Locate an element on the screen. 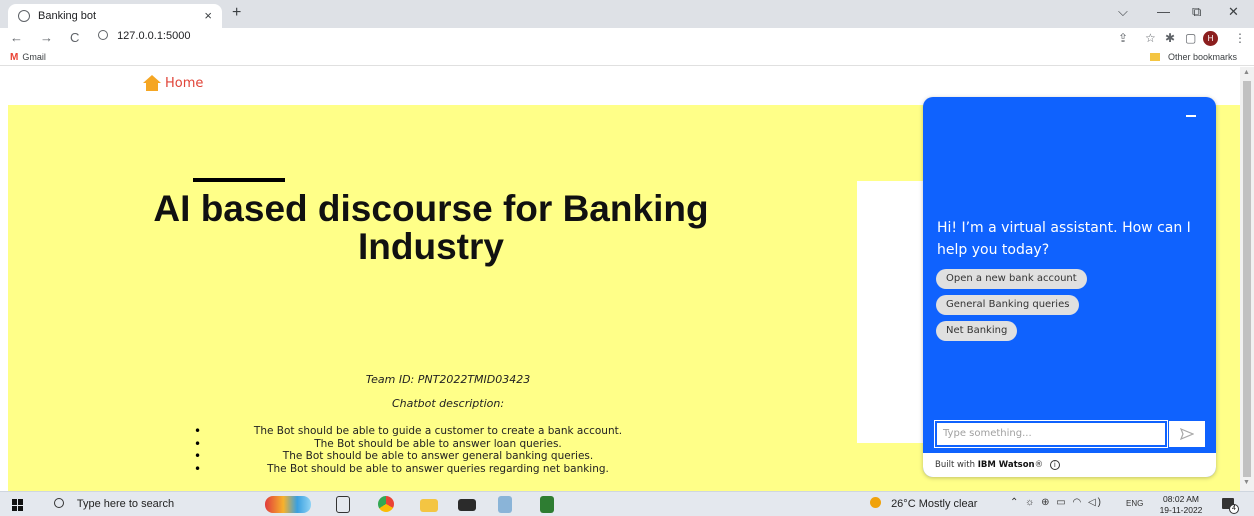 The height and width of the screenshot is (516, 1254). bookmark-other: Other bookmarks is located at coordinates (1193, 57).